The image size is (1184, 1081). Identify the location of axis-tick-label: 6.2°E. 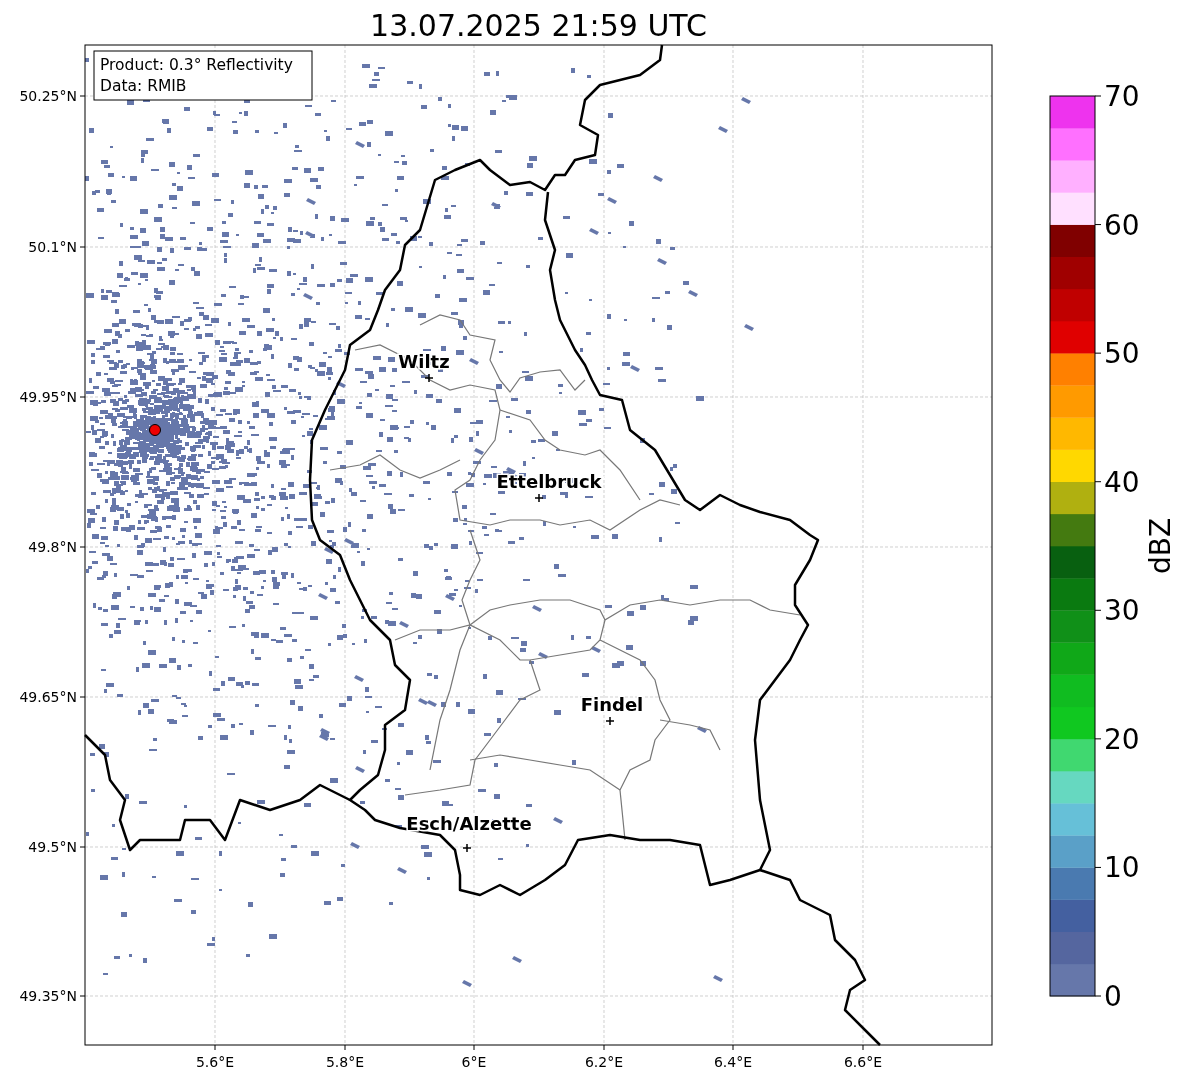
(604, 1062).